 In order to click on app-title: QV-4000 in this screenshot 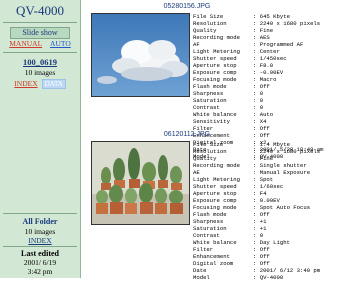, I will do `click(40, 10)`.